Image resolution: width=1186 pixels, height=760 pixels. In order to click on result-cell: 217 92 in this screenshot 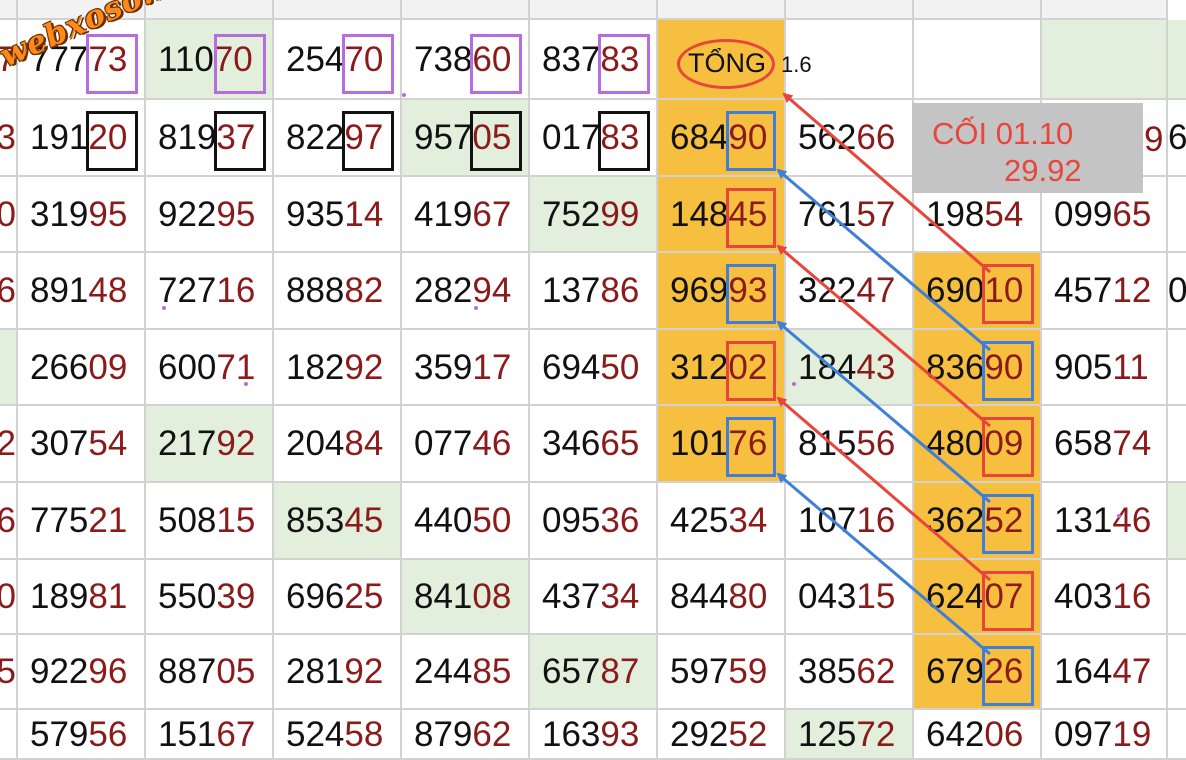, I will do `click(210, 444)`.